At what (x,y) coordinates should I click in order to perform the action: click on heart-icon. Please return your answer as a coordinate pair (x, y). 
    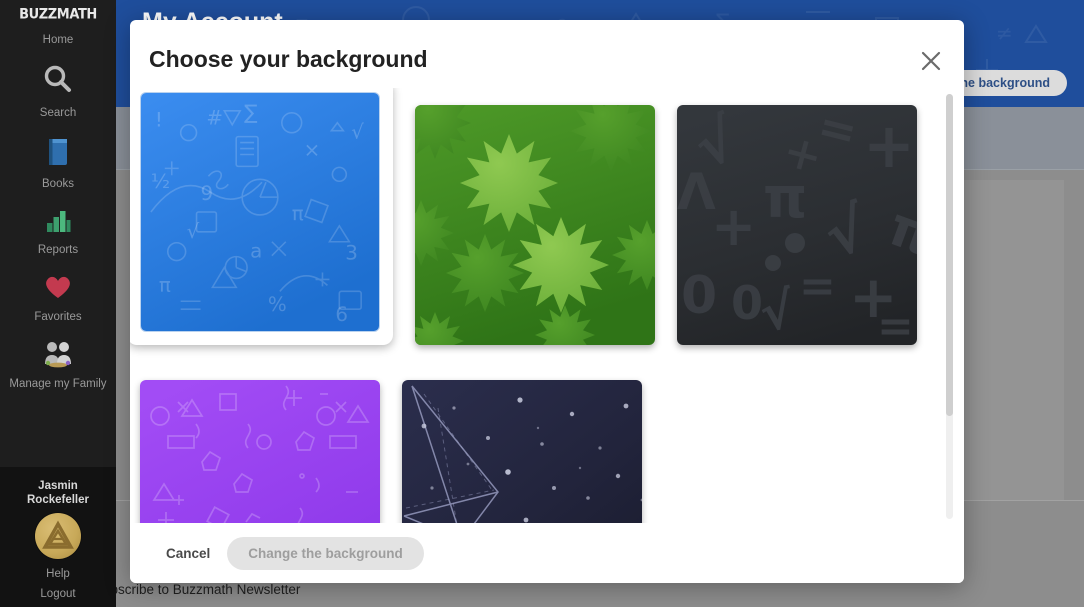
    Looking at the image, I should click on (58, 289).